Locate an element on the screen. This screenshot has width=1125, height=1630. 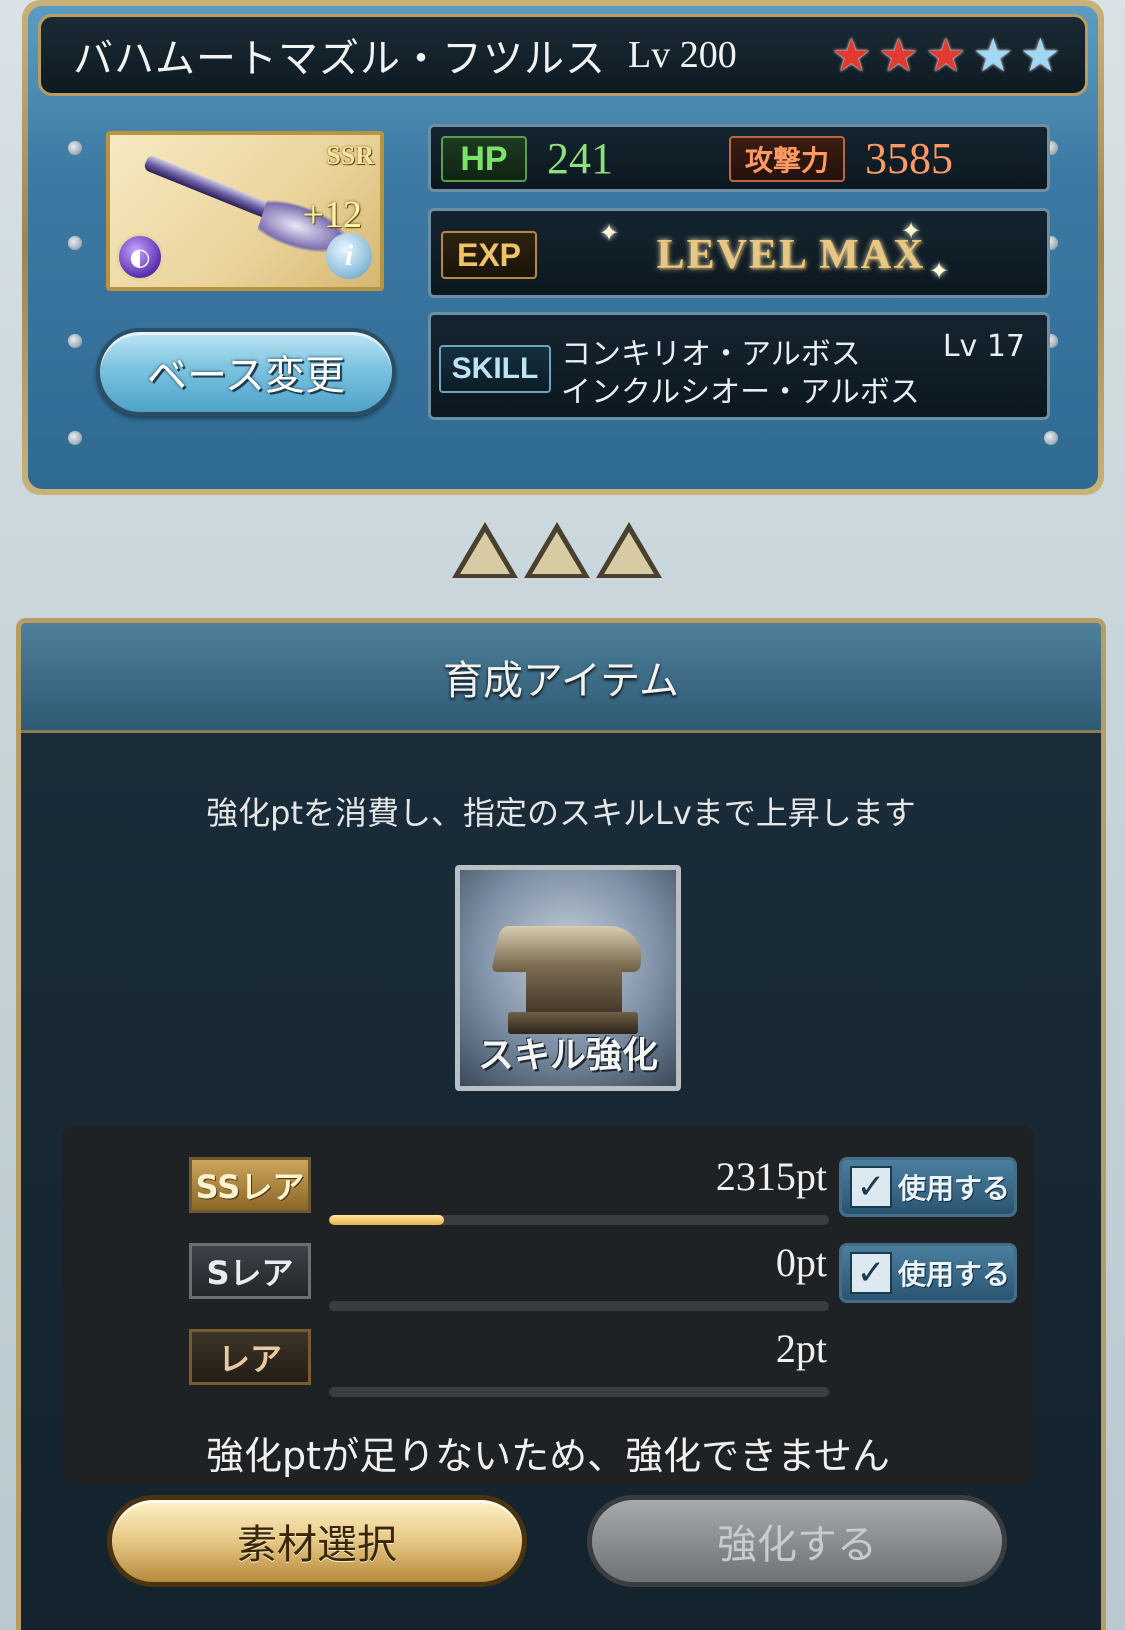
anvil-body is located at coordinates (574, 993).